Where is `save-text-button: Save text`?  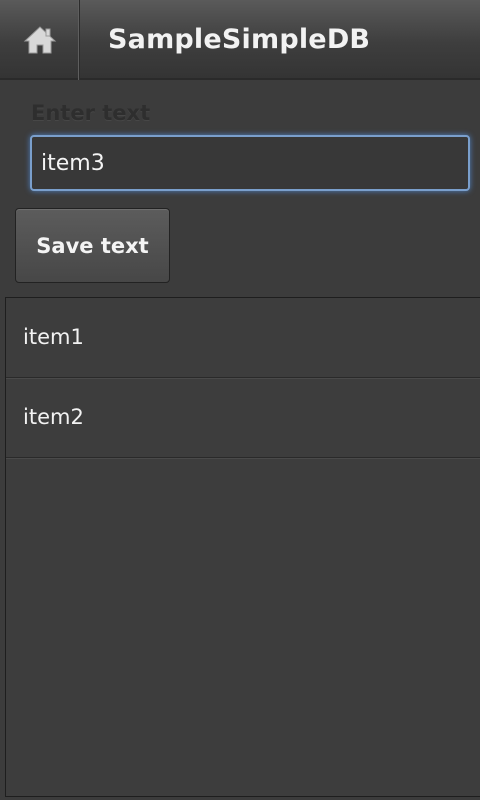 save-text-button: Save text is located at coordinates (92, 245).